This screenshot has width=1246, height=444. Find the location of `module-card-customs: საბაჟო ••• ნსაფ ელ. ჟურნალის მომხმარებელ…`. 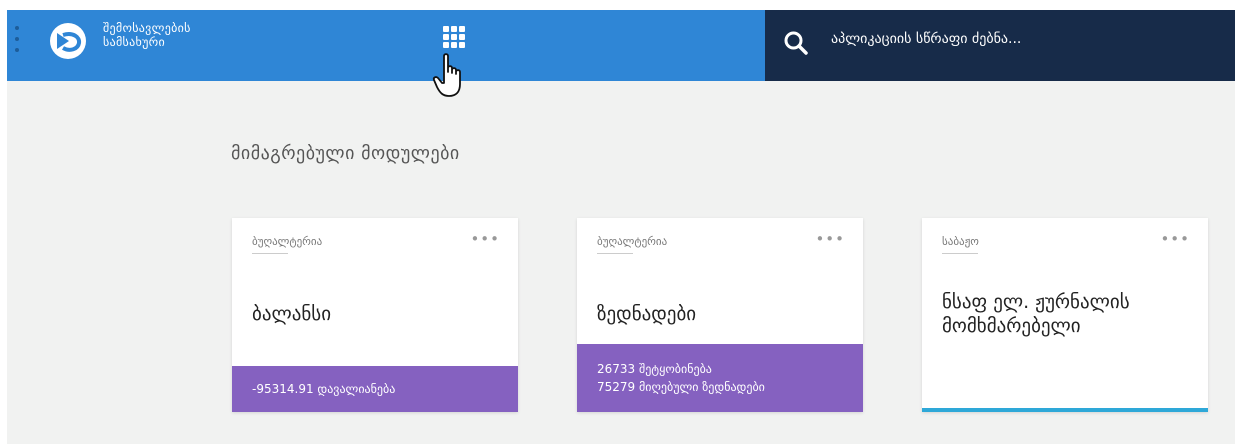

module-card-customs: საბაჟო ••• ნსაფ ელ. ჟურნალის მომხმარებელ… is located at coordinates (1065, 315).